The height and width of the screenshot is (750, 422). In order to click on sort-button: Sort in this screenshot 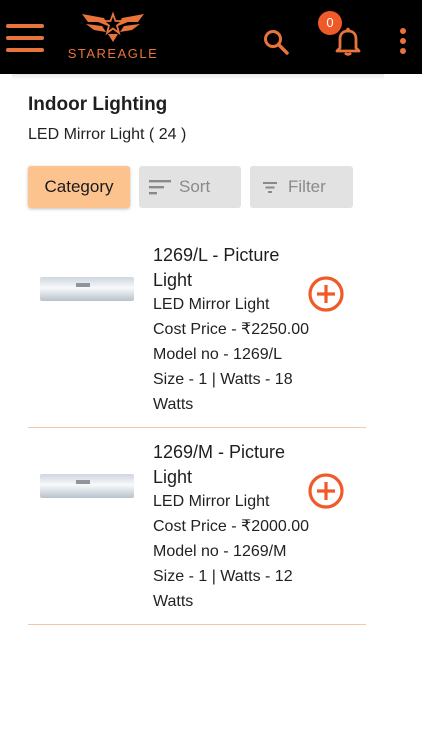, I will do `click(190, 187)`.